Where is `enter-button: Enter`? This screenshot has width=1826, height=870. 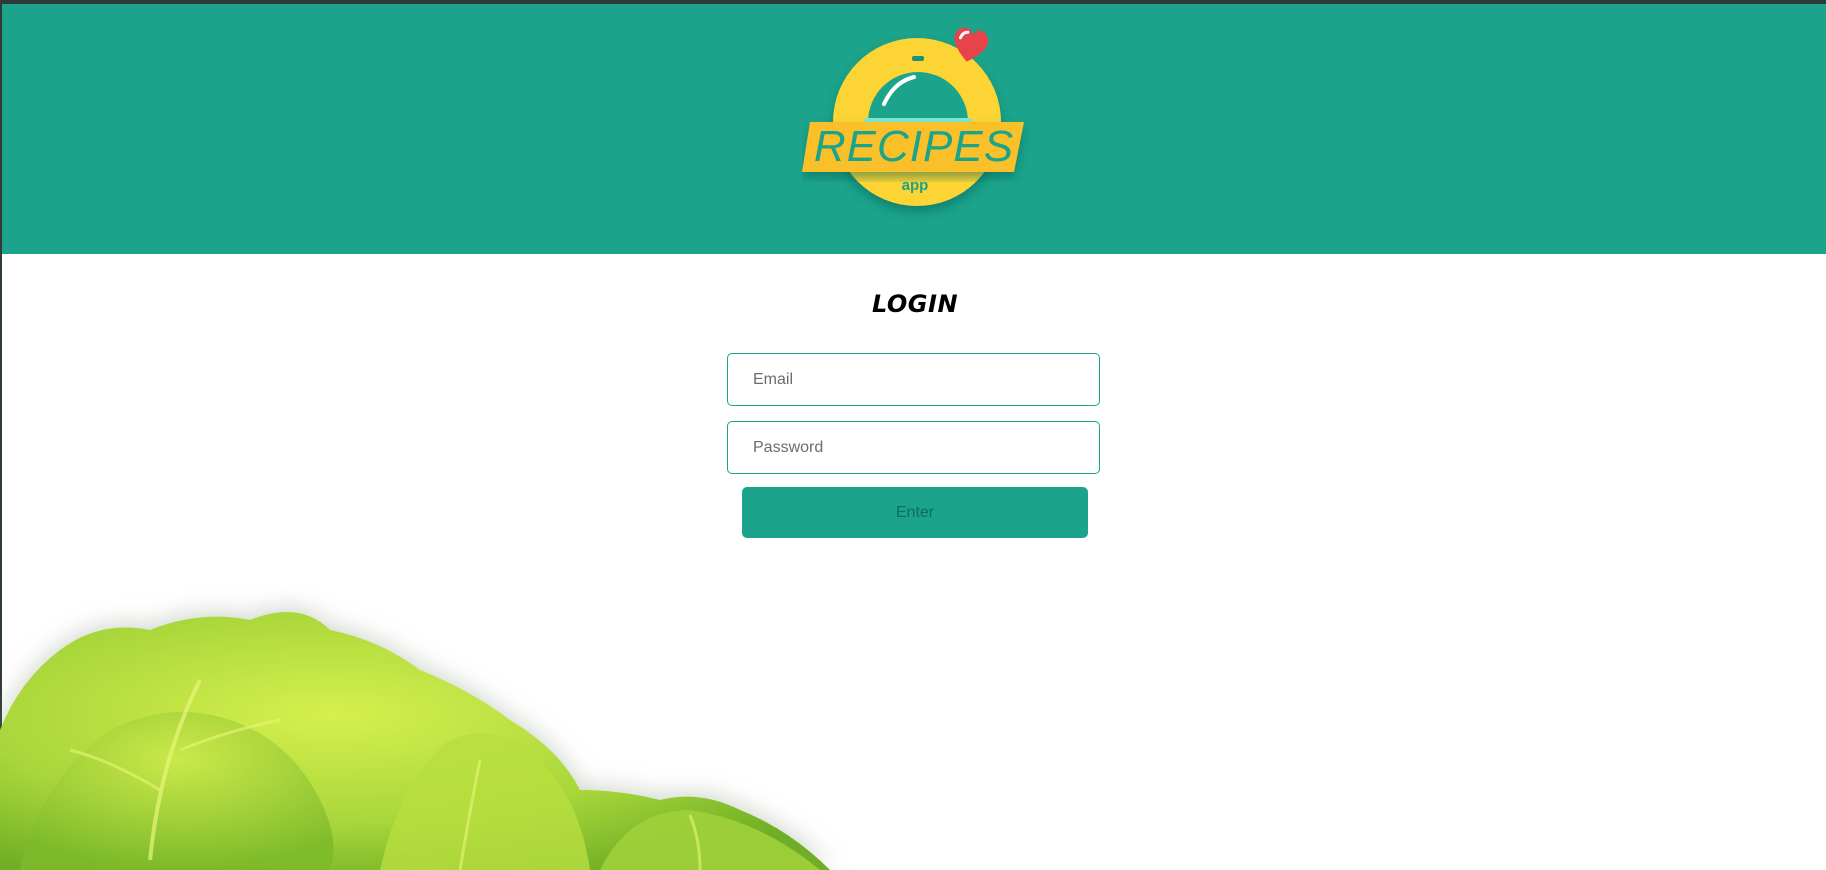 enter-button: Enter is located at coordinates (915, 512).